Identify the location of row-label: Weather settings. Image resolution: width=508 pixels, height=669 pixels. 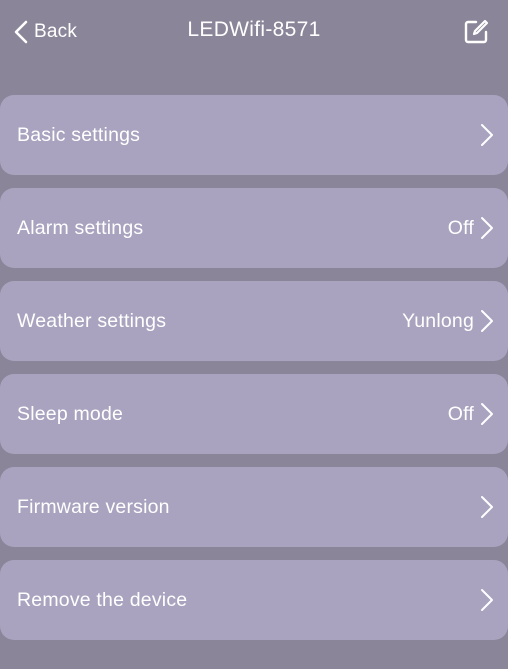
(92, 320).